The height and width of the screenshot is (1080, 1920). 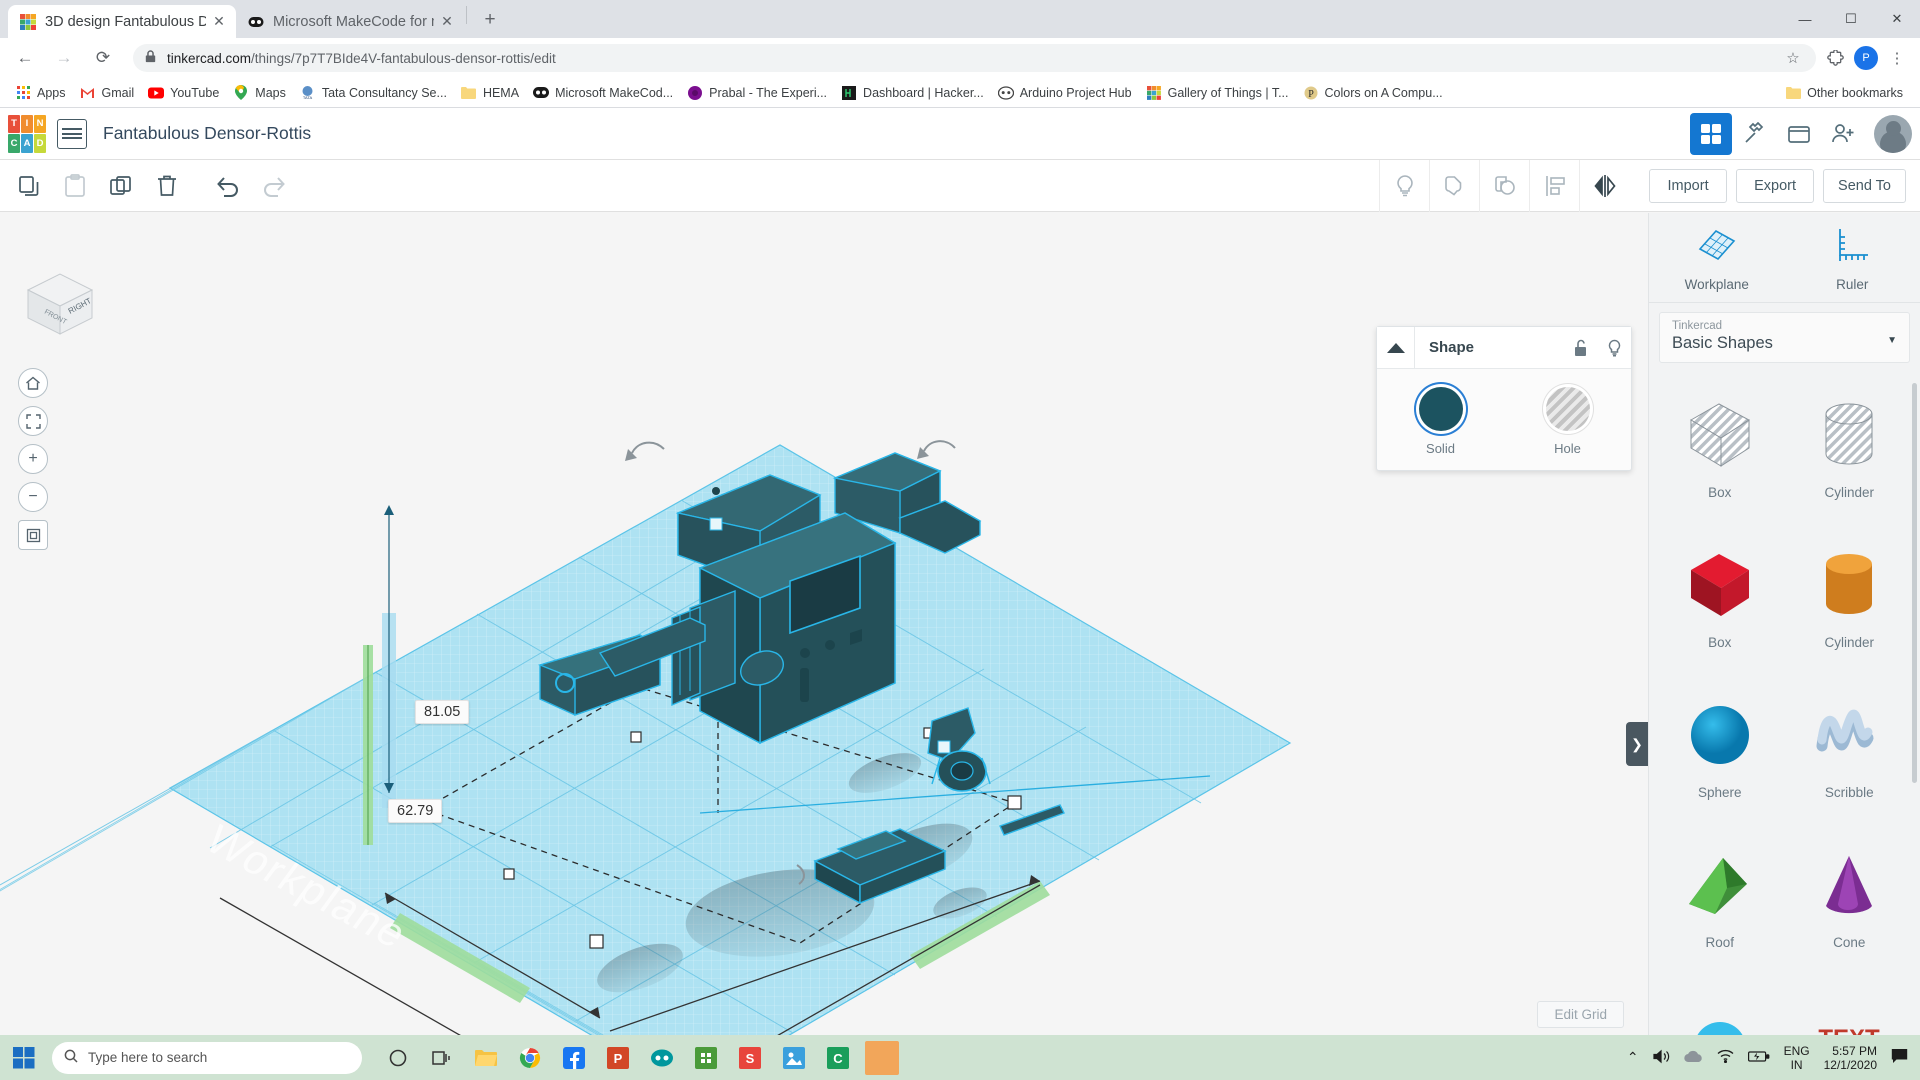 What do you see at coordinates (1567, 421) in the screenshot?
I see `shape-option-hole: Hole` at bounding box center [1567, 421].